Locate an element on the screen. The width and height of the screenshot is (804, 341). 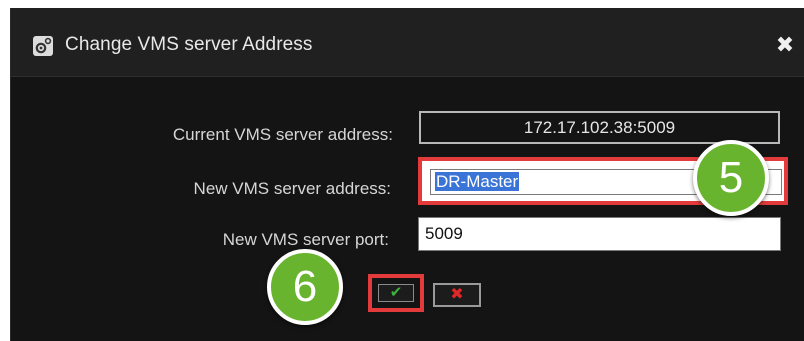
new-address-label: New VMS server address: is located at coordinates (292, 188).